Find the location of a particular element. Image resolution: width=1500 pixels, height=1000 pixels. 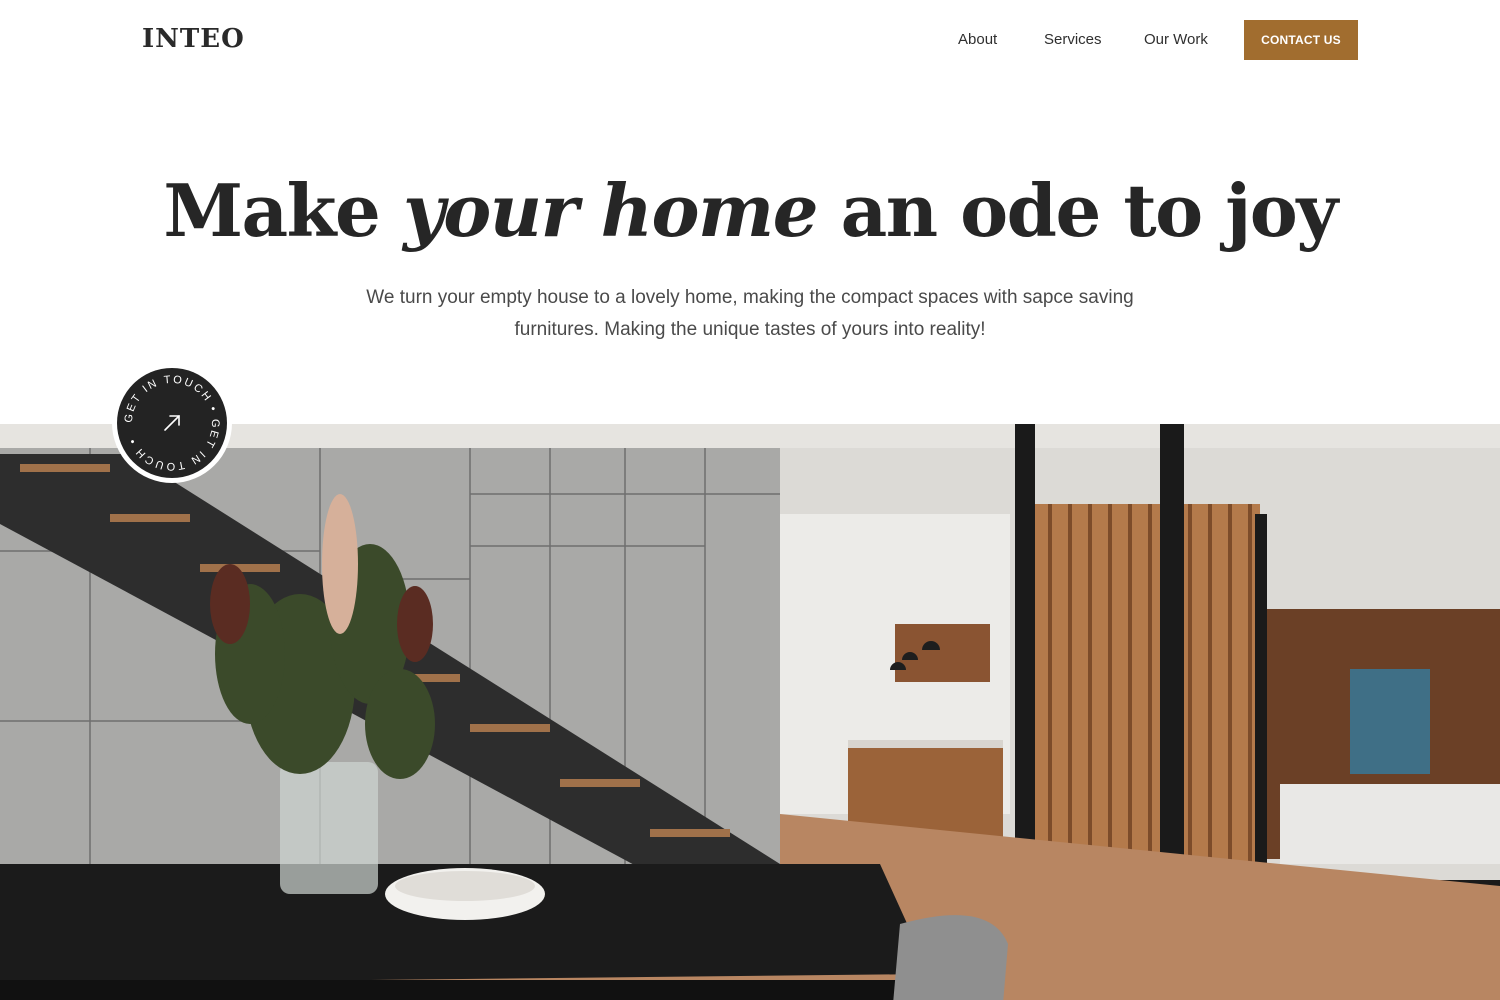

get-in-touch-badge: GET IN TOUCH • GET IN TOUCH • is located at coordinates (172, 423).